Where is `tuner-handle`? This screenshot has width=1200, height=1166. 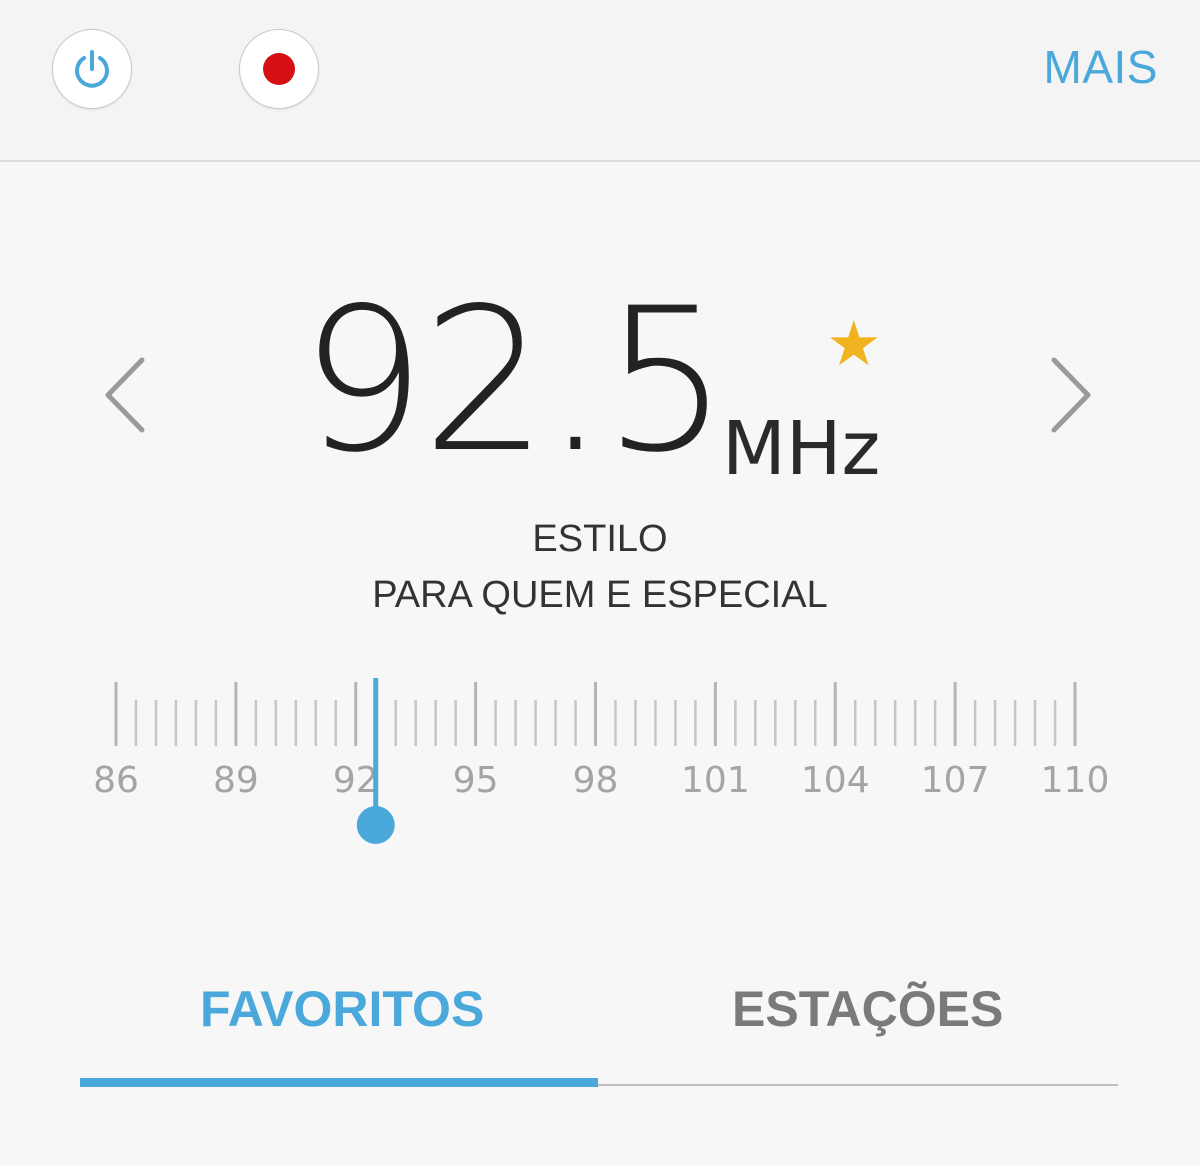
tuner-handle is located at coordinates (375, 825).